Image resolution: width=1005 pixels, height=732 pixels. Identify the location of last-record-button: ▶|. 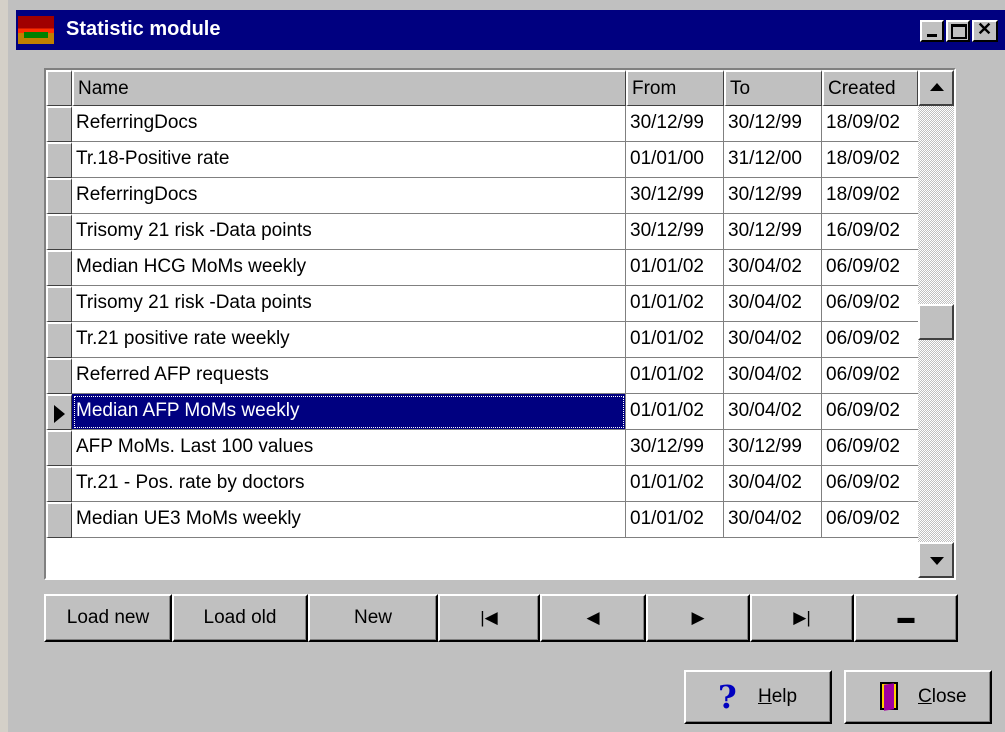
(802, 618).